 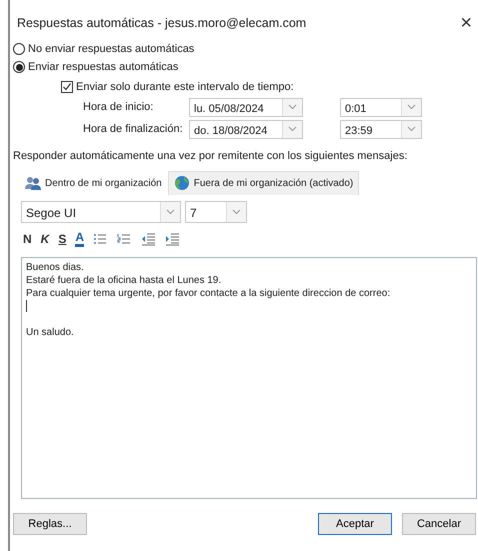 What do you see at coordinates (216, 211) in the screenshot?
I see `size-dropdown: 7` at bounding box center [216, 211].